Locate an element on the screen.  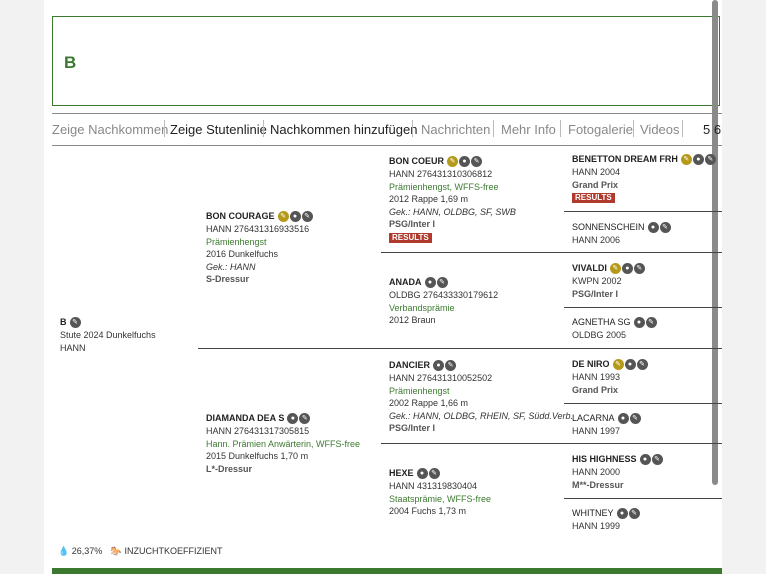
g3-info: HANN 1999 is located at coordinates (596, 525).